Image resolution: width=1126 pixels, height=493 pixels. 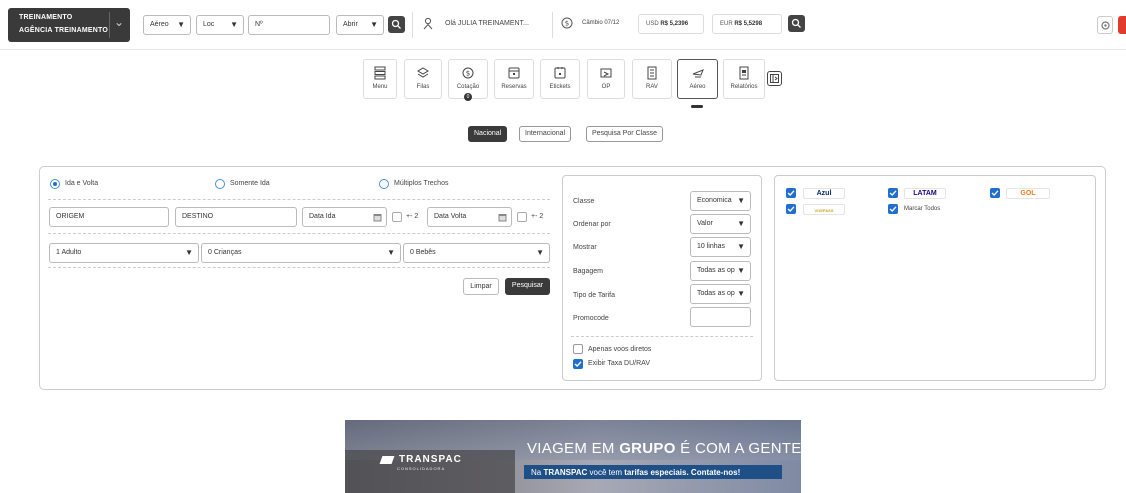 What do you see at coordinates (925, 193) in the screenshot?
I see `latam-logo: LATAM` at bounding box center [925, 193].